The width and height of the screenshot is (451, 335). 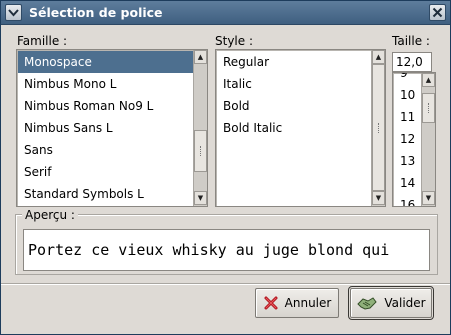 I want to click on style-list-item: Regular, so click(x=294, y=62).